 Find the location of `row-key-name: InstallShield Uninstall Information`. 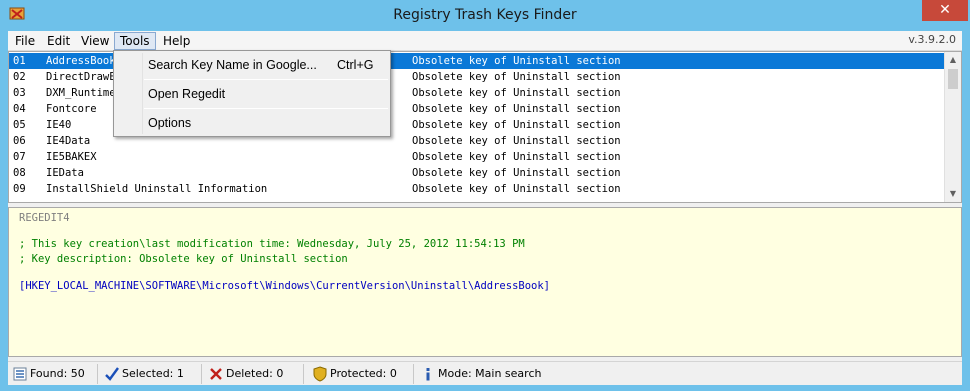

row-key-name: InstallShield Uninstall Information is located at coordinates (157, 189).